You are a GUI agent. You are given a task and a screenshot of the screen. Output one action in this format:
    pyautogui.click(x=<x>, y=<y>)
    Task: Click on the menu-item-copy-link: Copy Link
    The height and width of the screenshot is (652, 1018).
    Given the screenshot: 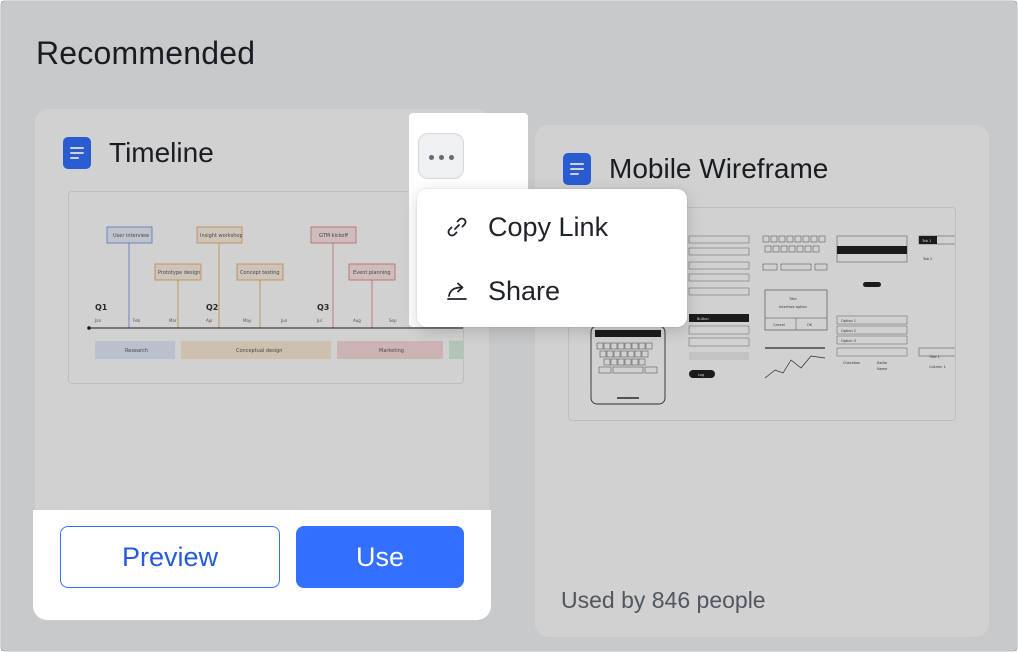 What is the action you would take?
    pyautogui.click(x=552, y=227)
    